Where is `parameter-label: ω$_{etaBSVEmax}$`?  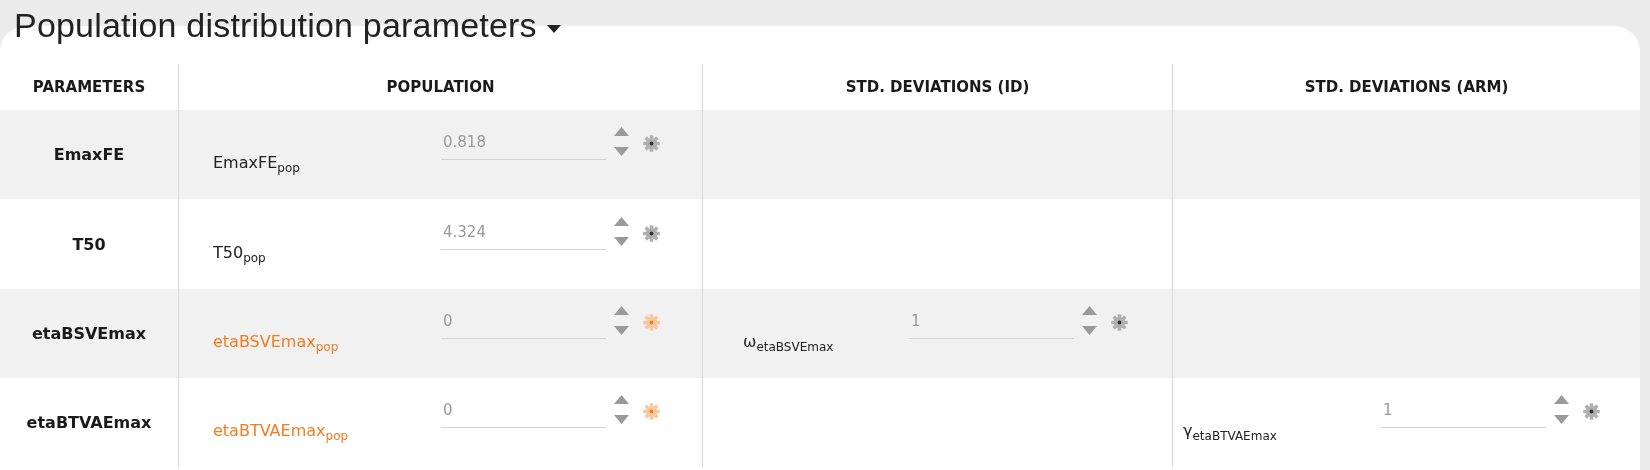
parameter-label: ω$_{etaBSVEmax}$ is located at coordinates (789, 343).